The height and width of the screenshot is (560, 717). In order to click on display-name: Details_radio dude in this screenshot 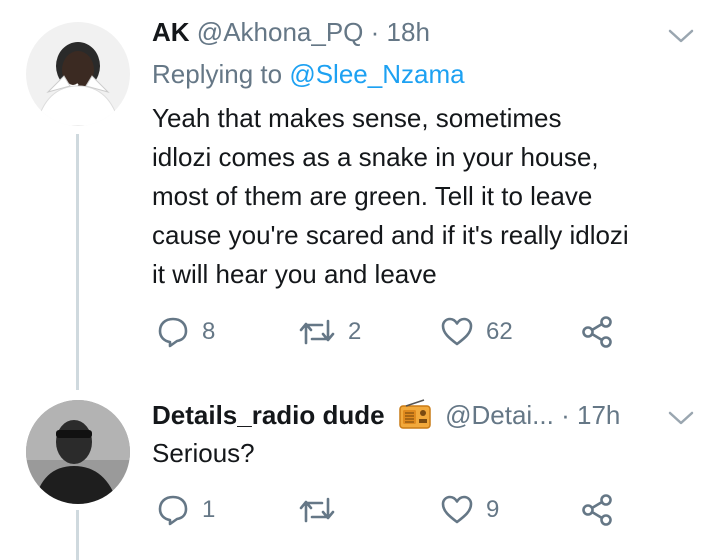, I will do `click(268, 415)`.